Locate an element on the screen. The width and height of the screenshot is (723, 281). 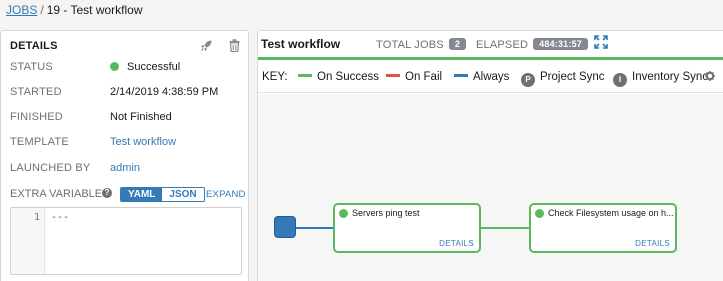
legend-always: Always is located at coordinates (481, 77).